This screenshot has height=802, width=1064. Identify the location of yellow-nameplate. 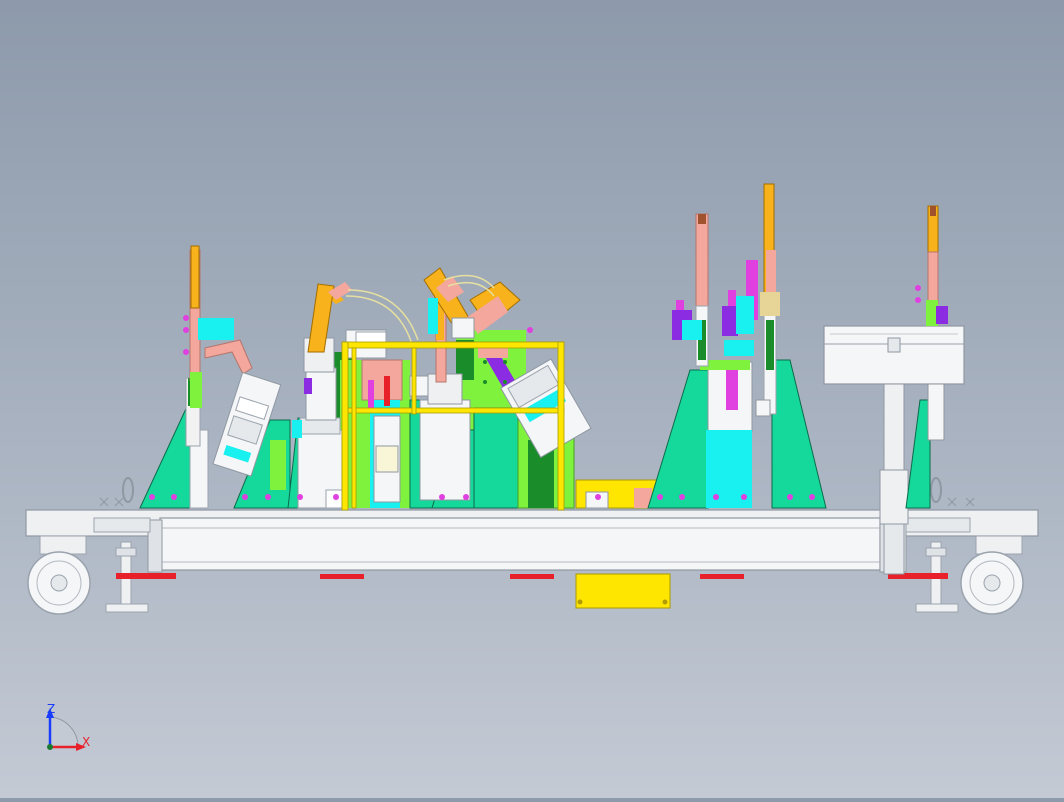
(623, 591).